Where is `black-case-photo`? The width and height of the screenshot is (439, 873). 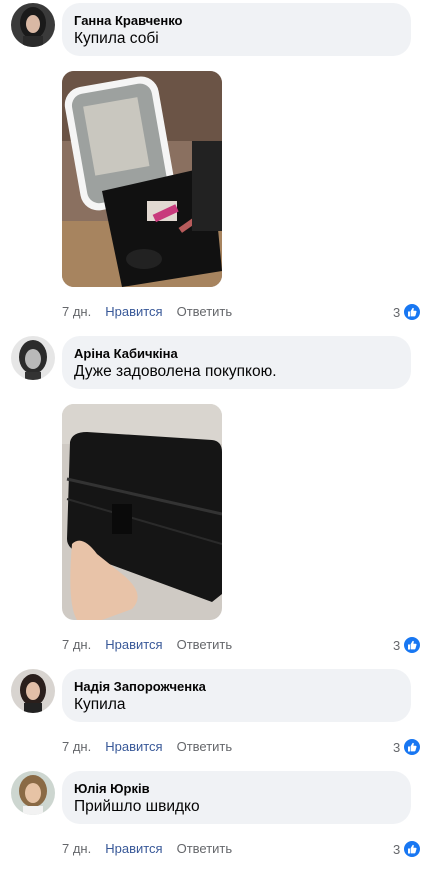 black-case-photo is located at coordinates (142, 512).